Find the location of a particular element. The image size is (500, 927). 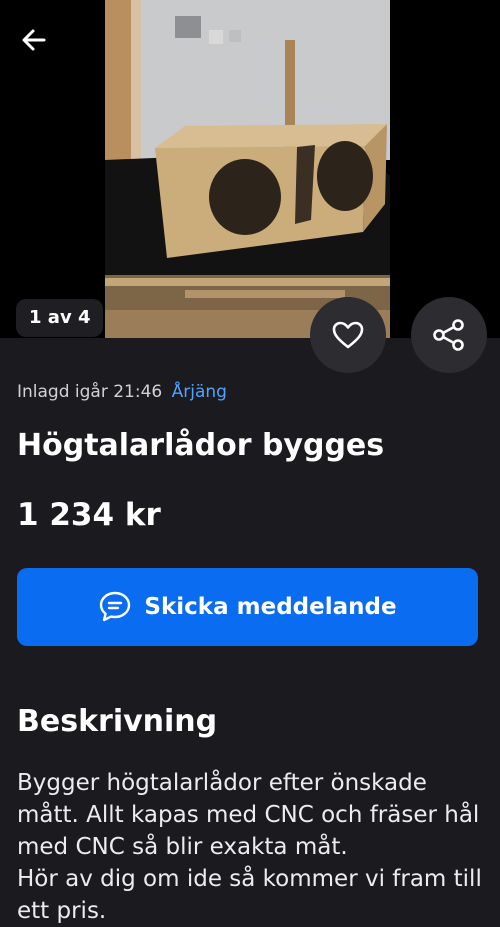

listing-meta: Inlagd igår 21:46 Årjäng is located at coordinates (122, 392).